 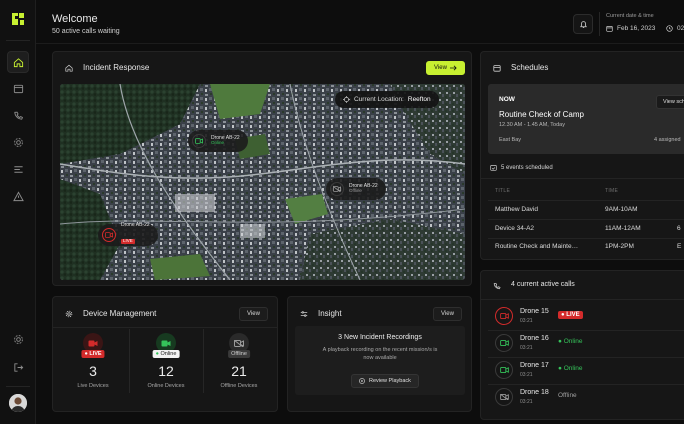 What do you see at coordinates (346, 99) in the screenshot?
I see `target-icon` at bounding box center [346, 99].